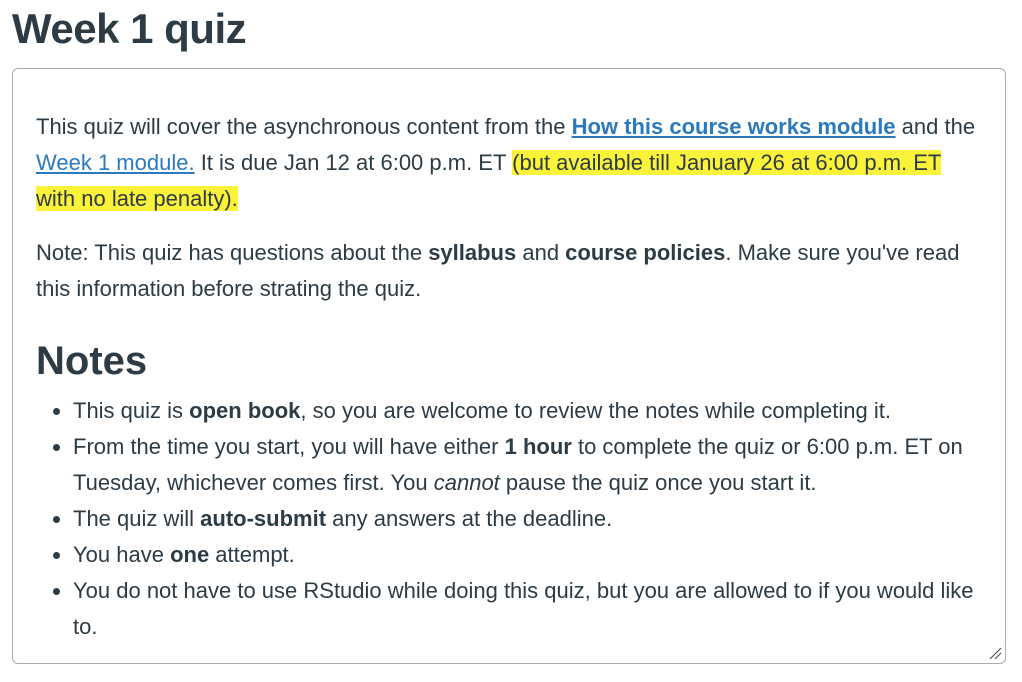 The image size is (1022, 682). Describe the element at coordinates (92, 361) in the screenshot. I see `notes-heading: Notes` at that location.